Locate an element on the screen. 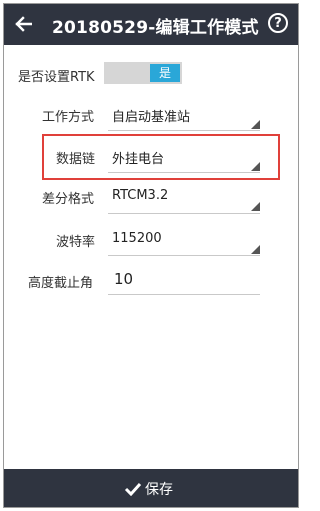  save-button-content: 保存 is located at coordinates (148, 489).